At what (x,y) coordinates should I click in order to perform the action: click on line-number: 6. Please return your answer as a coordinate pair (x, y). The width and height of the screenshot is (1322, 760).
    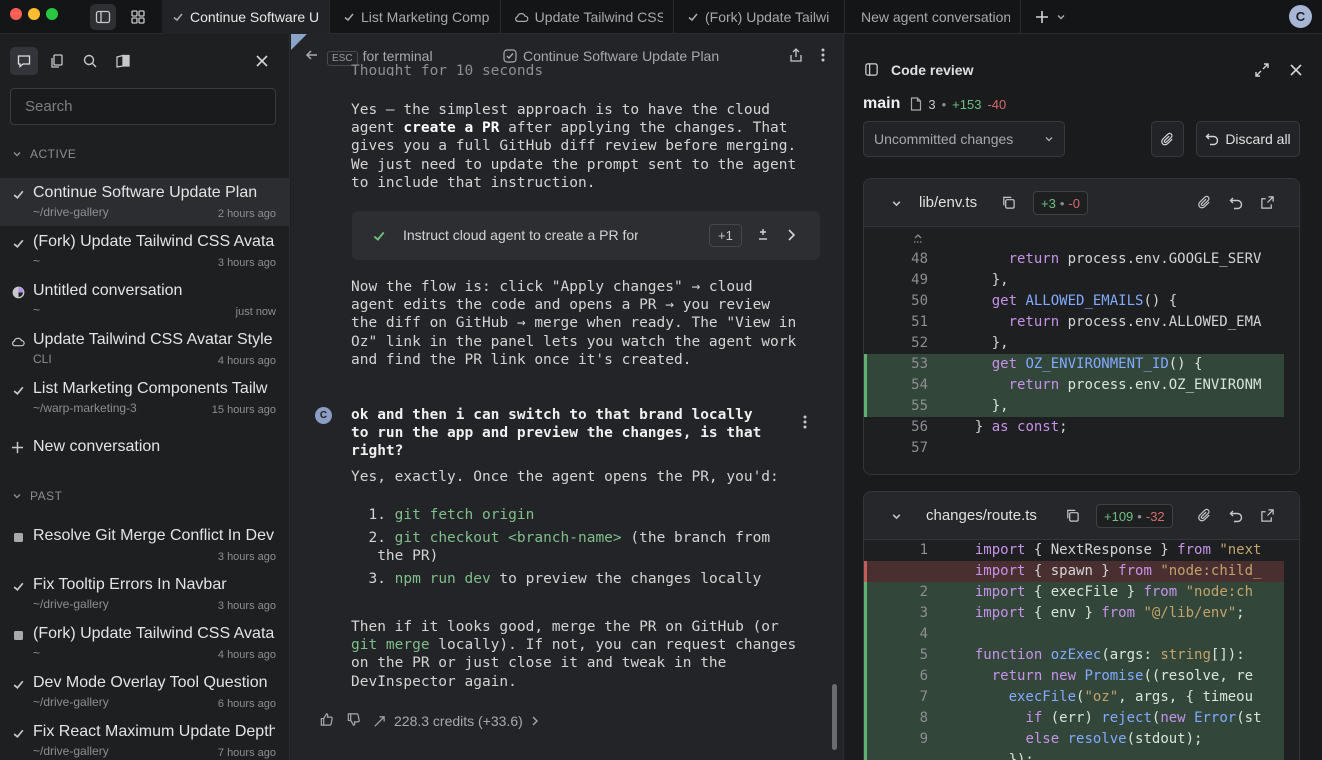
    Looking at the image, I should click on (923, 676).